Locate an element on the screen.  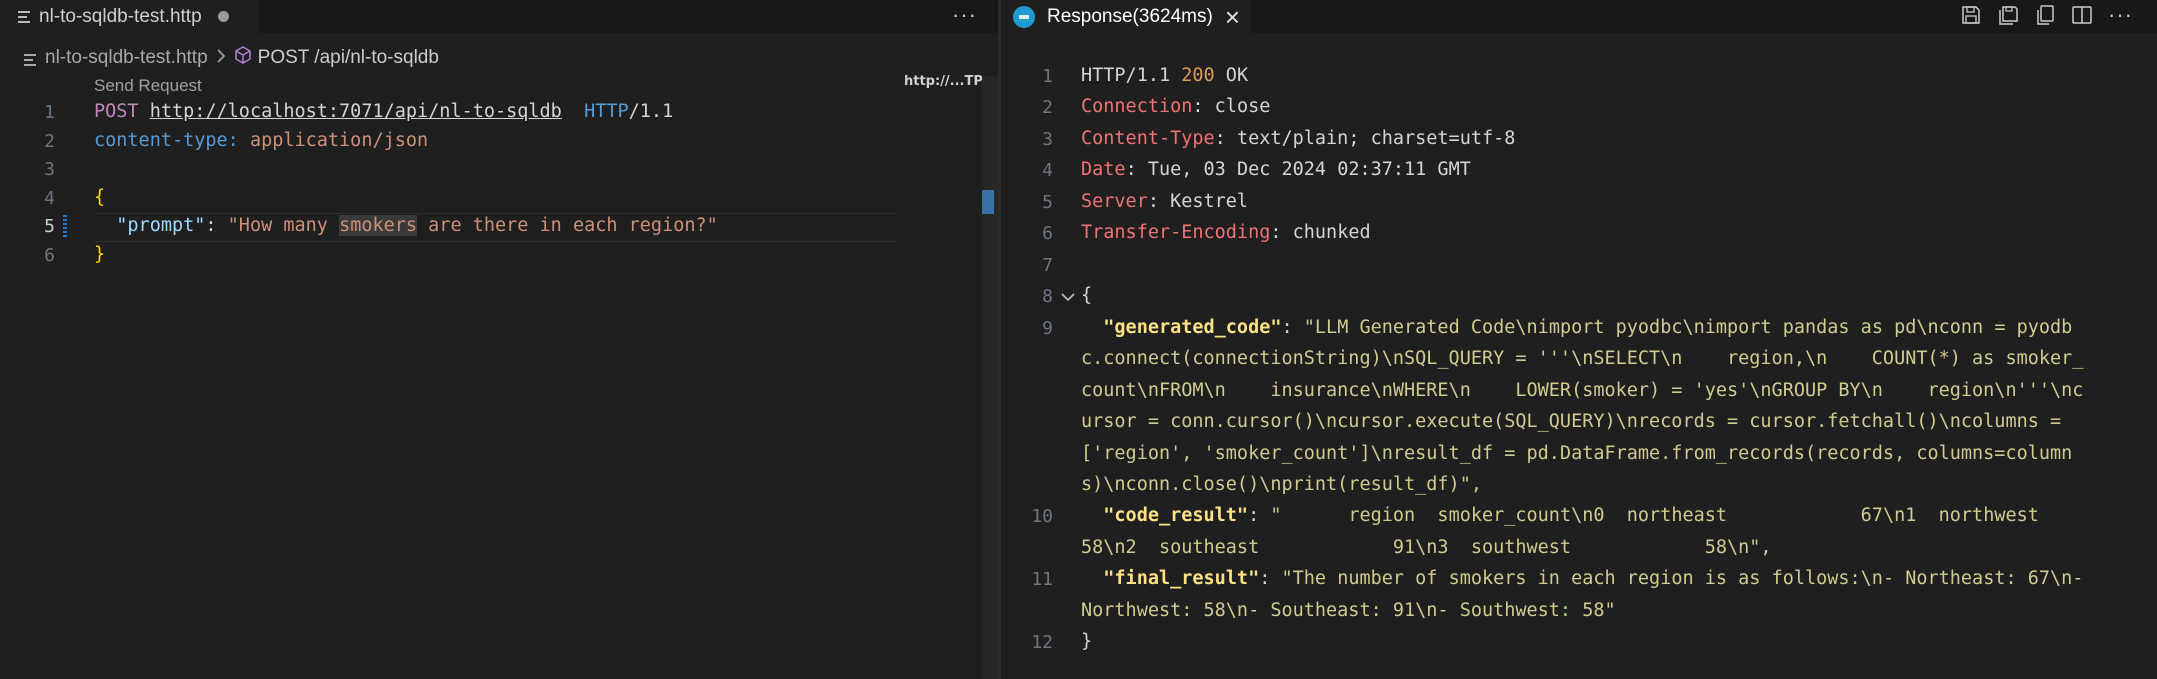
status-line: HTTP/1.1 200 OK is located at coordinates (1165, 75).